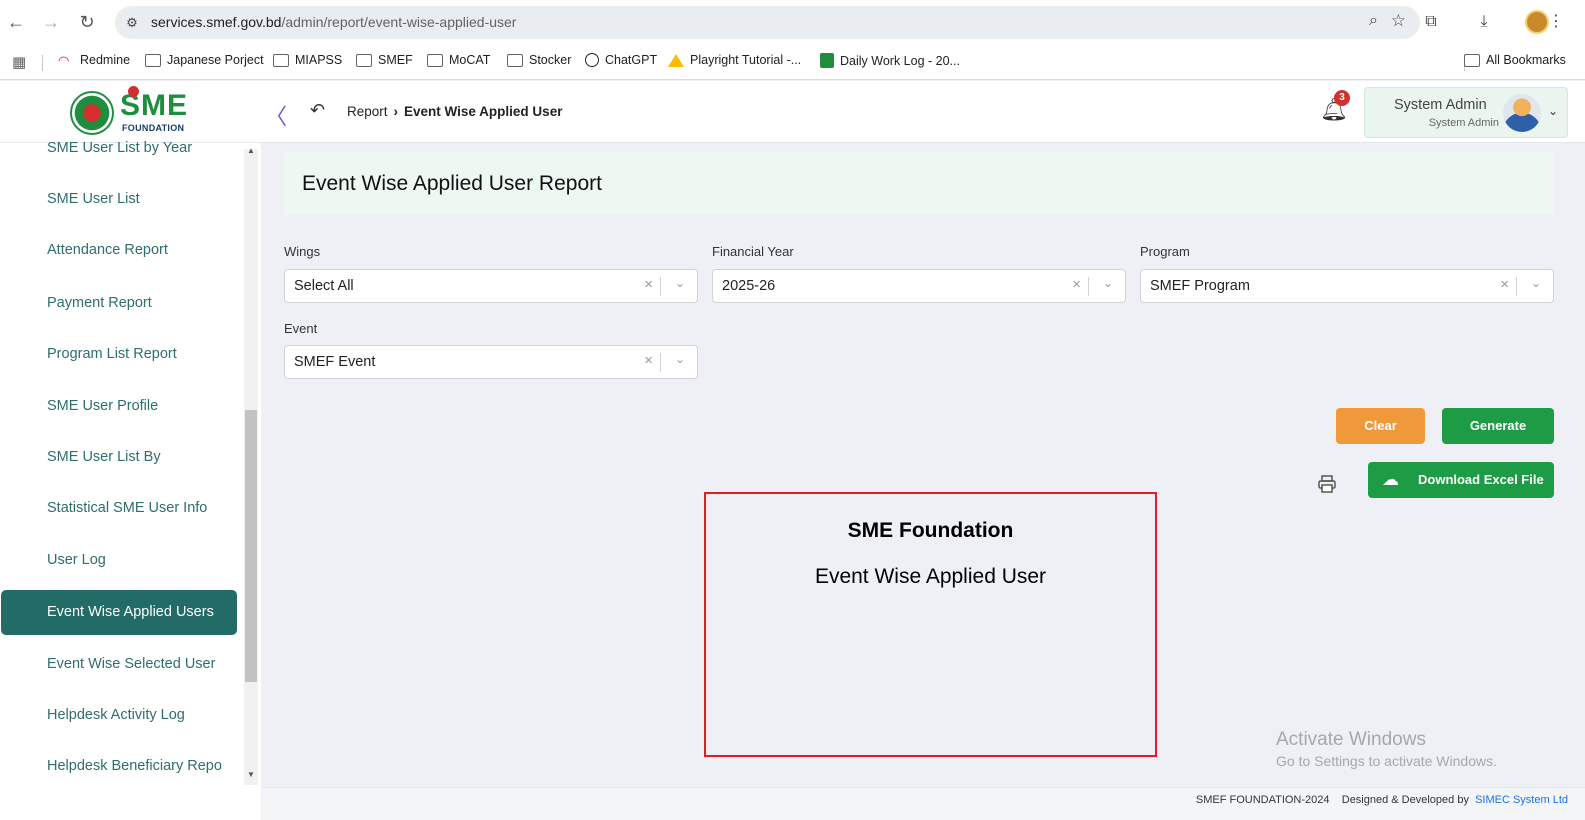 Image resolution: width=1585 pixels, height=820 pixels. I want to click on bookmark-redmine: ◠ Redmine, so click(94, 60).